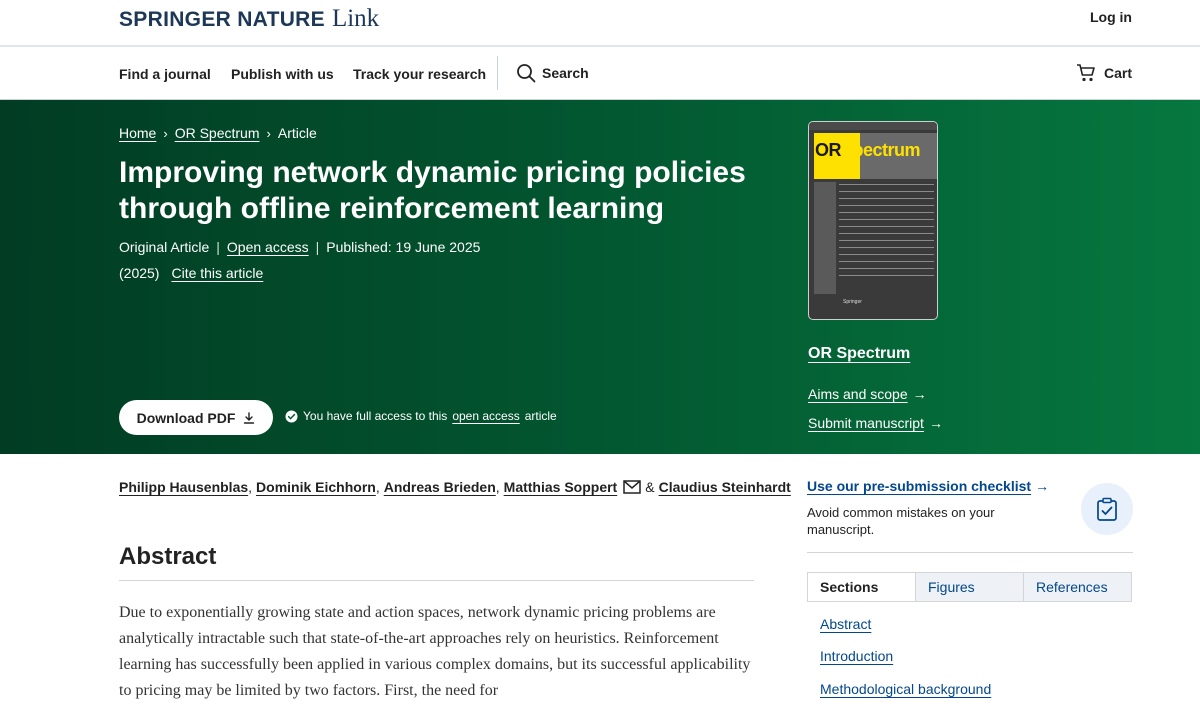  I want to click on tab-figures: Figures, so click(969, 587).